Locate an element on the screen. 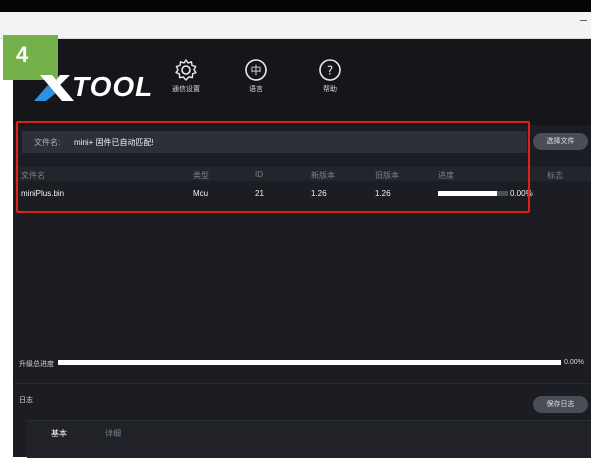 This screenshot has width=591, height=458. toolbar-help: ? 帮助 is located at coordinates (330, 76).